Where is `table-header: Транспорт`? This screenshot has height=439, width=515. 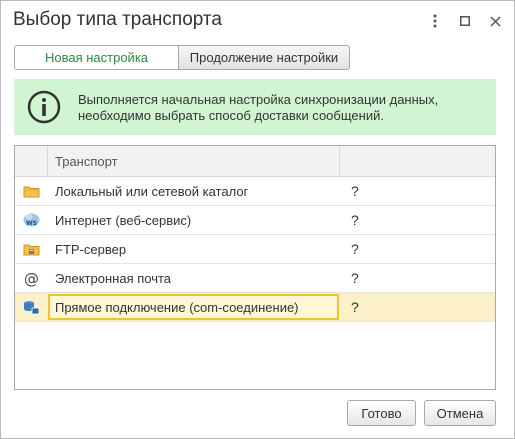 table-header: Транспорт is located at coordinates (255, 161).